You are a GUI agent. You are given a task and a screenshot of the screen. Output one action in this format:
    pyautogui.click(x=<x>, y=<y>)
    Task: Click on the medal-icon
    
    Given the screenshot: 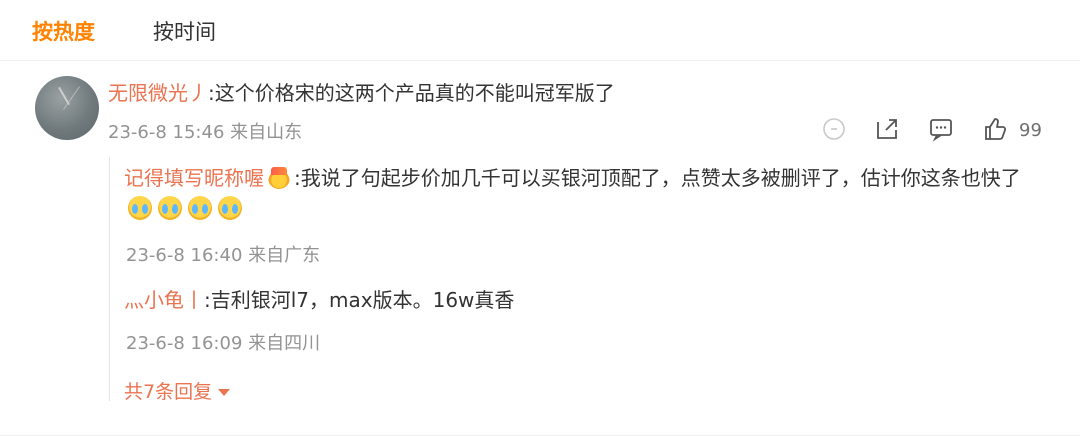 What is the action you would take?
    pyautogui.click(x=279, y=178)
    